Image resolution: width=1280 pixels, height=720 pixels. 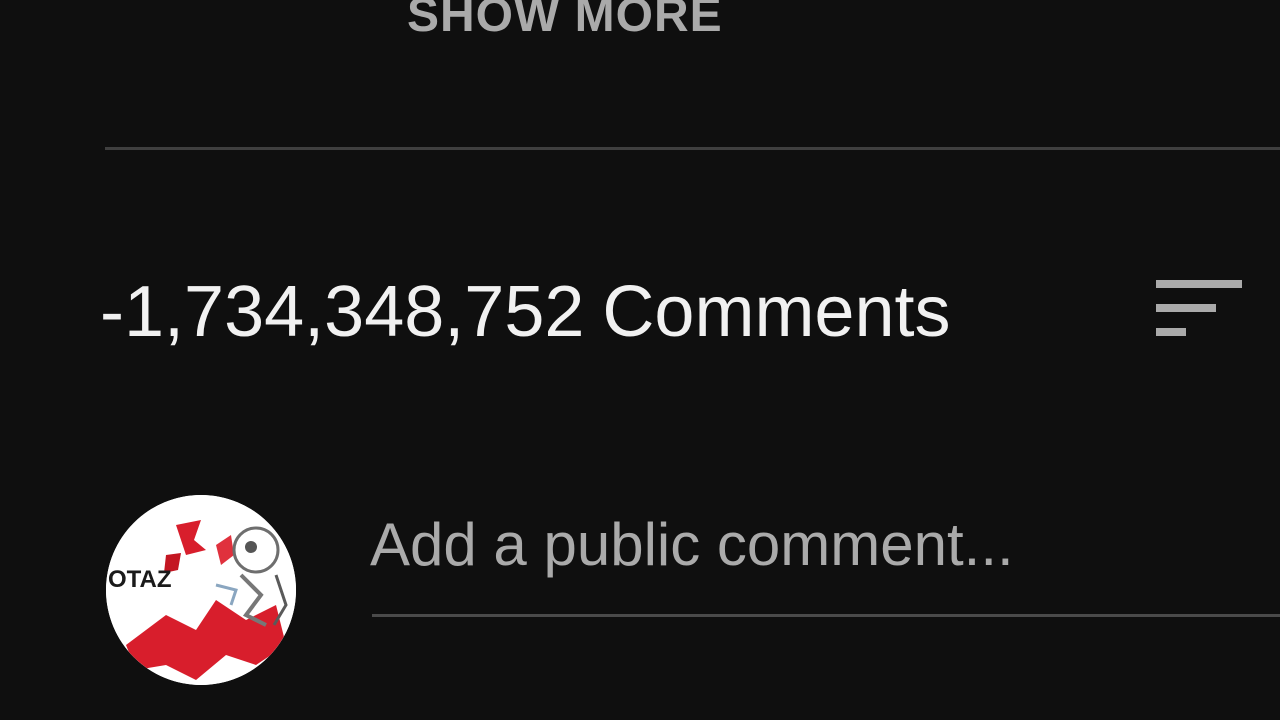 I want to click on comment-input-underline, so click(x=826, y=615).